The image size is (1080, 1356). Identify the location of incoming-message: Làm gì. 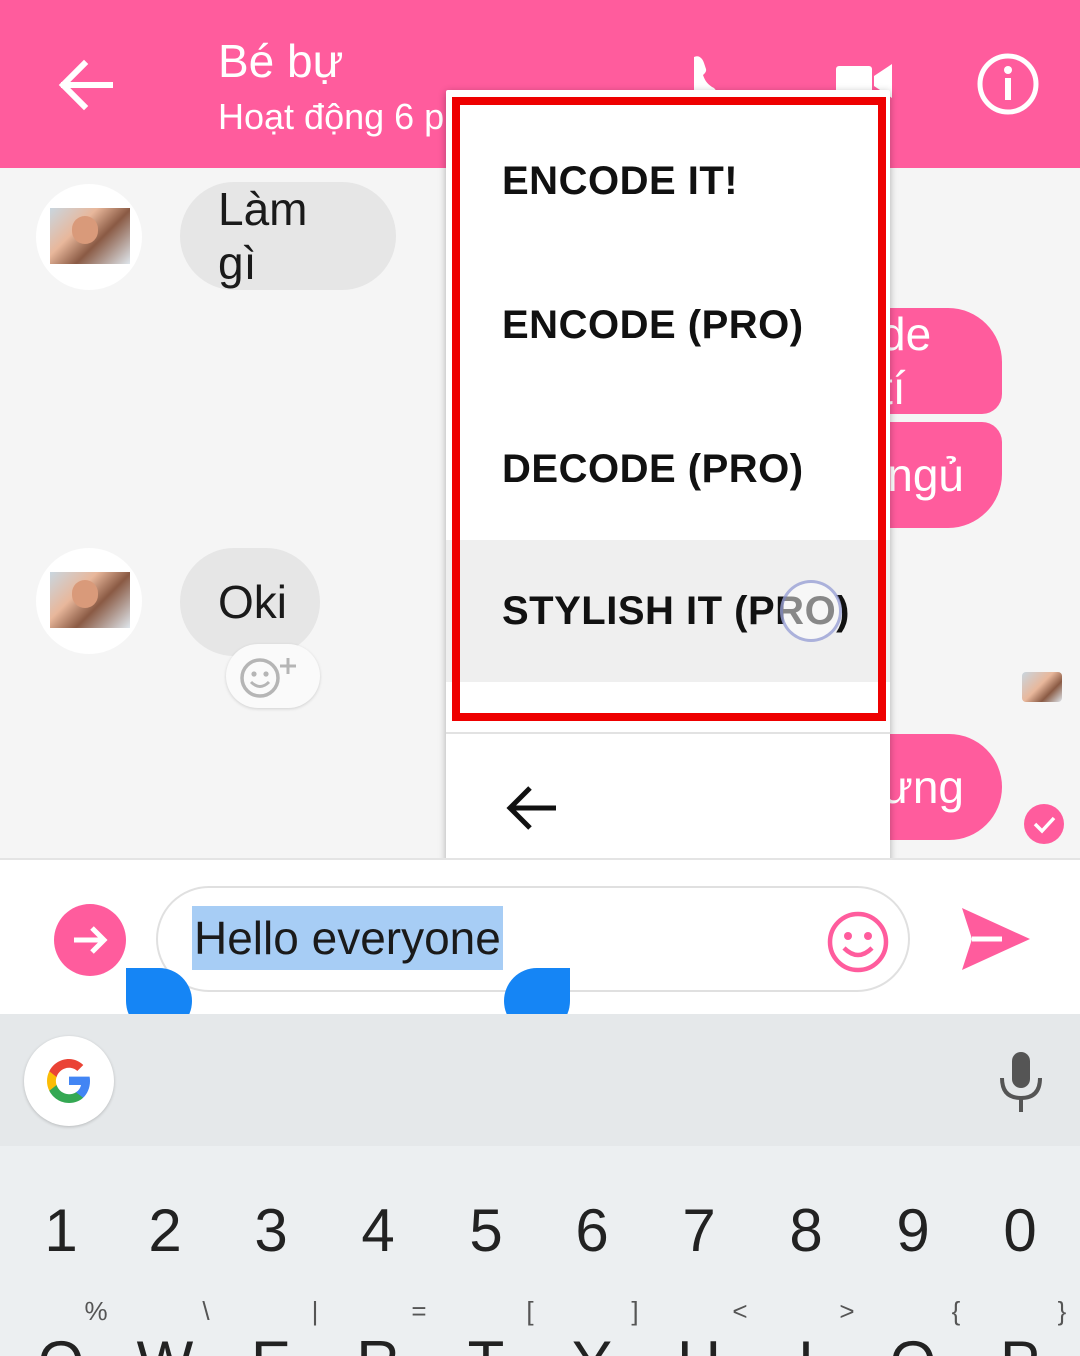
(288, 236).